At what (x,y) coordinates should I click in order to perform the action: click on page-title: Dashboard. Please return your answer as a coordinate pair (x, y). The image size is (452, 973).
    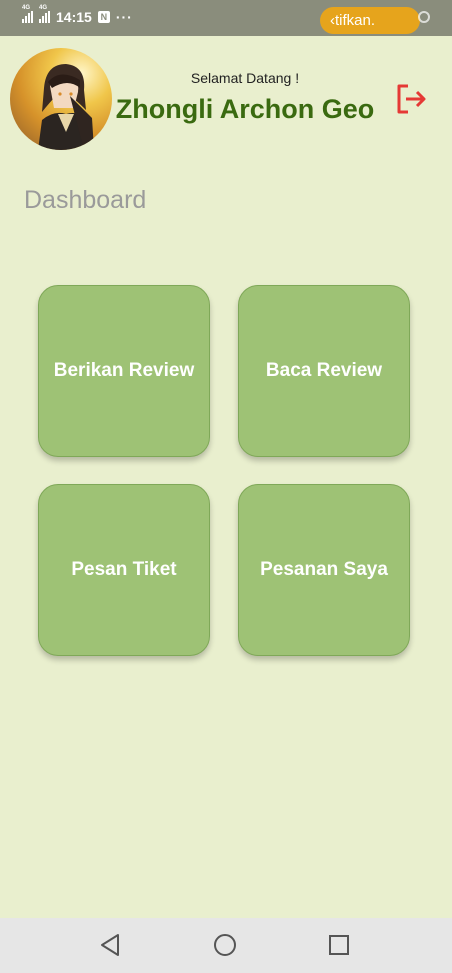
    Looking at the image, I should click on (85, 200).